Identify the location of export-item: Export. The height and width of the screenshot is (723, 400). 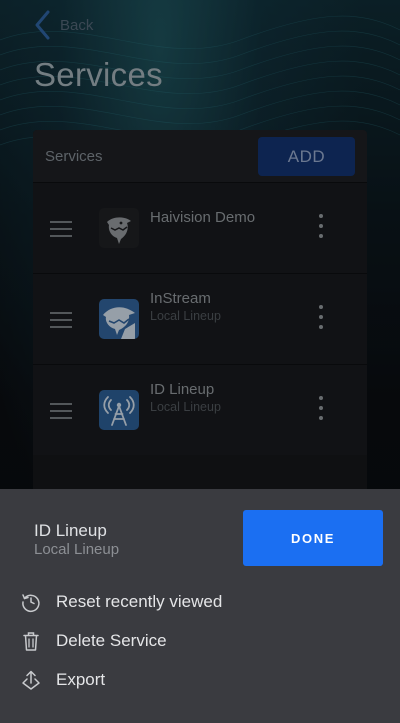
(62, 680).